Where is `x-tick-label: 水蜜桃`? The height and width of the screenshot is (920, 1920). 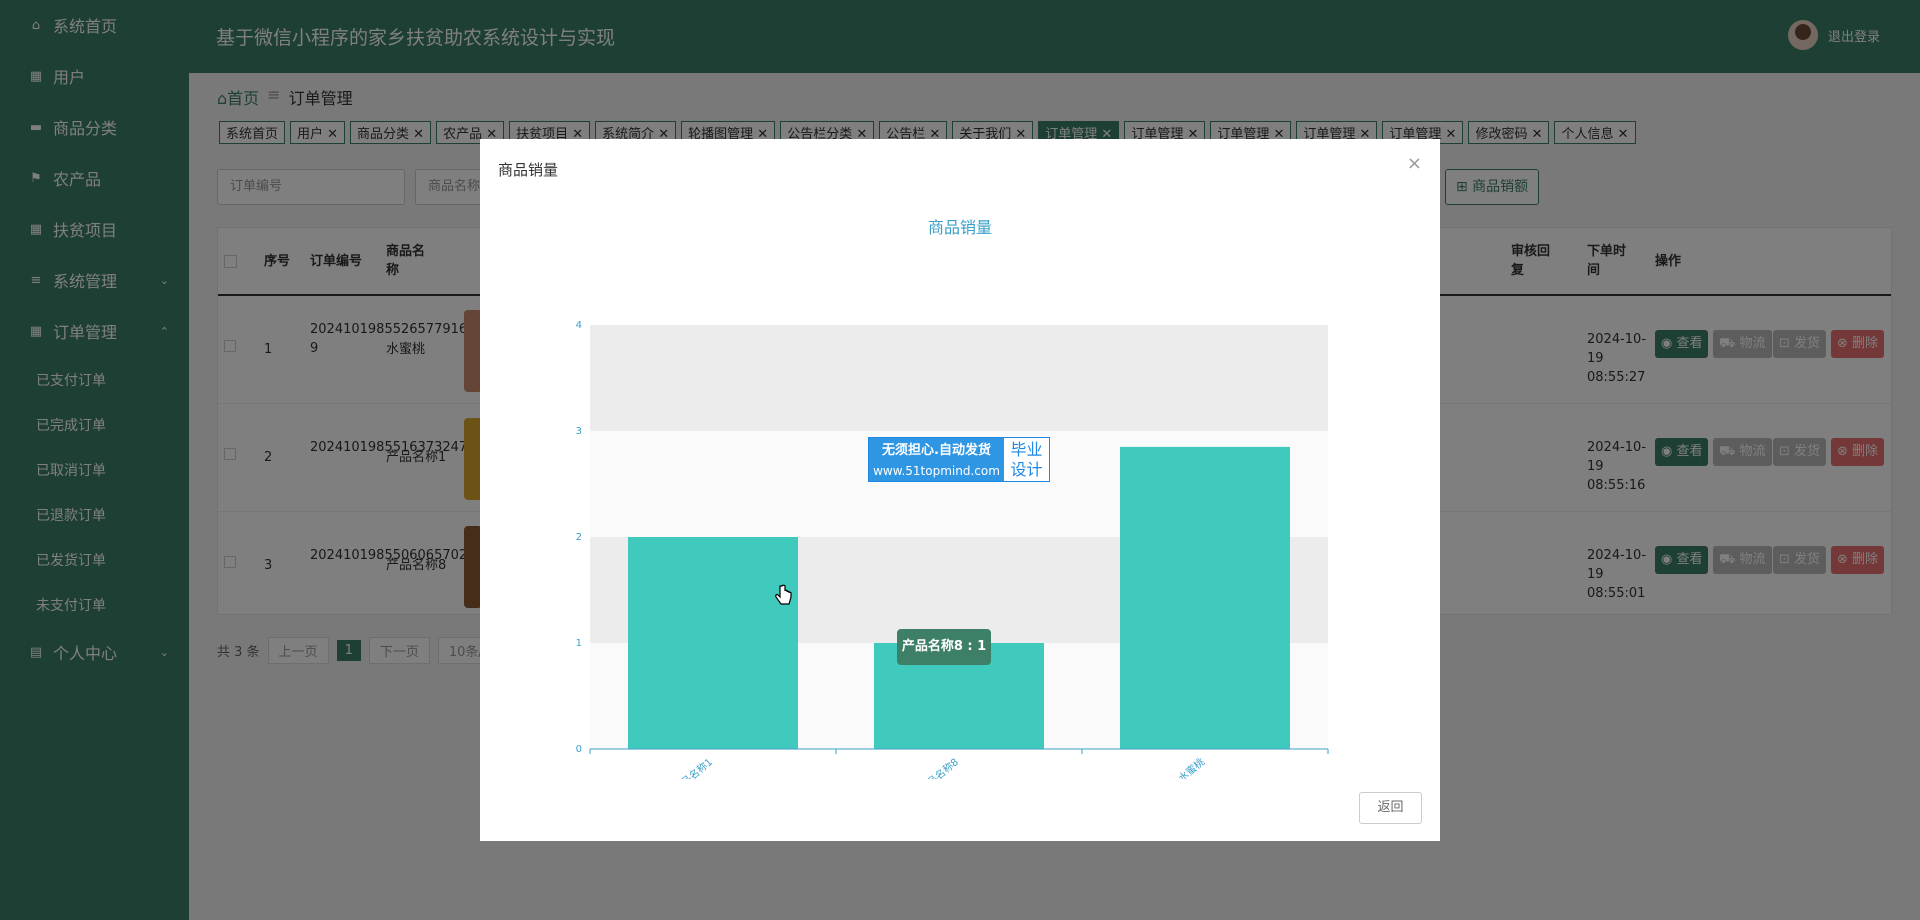
x-tick-label: 水蜜桃 is located at coordinates (1191, 767).